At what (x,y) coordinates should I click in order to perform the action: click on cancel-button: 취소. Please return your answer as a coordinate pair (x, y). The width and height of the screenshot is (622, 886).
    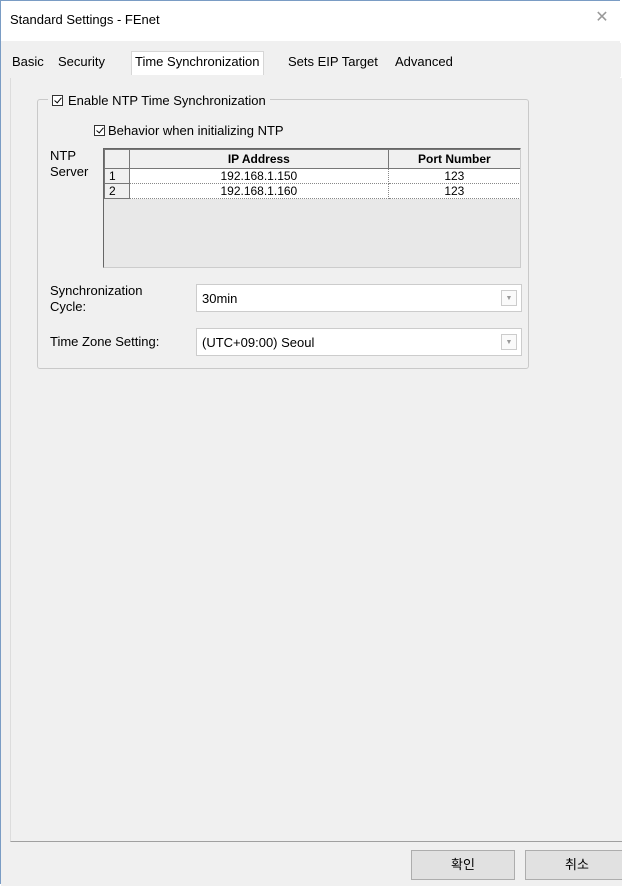
    Looking at the image, I should click on (573, 865).